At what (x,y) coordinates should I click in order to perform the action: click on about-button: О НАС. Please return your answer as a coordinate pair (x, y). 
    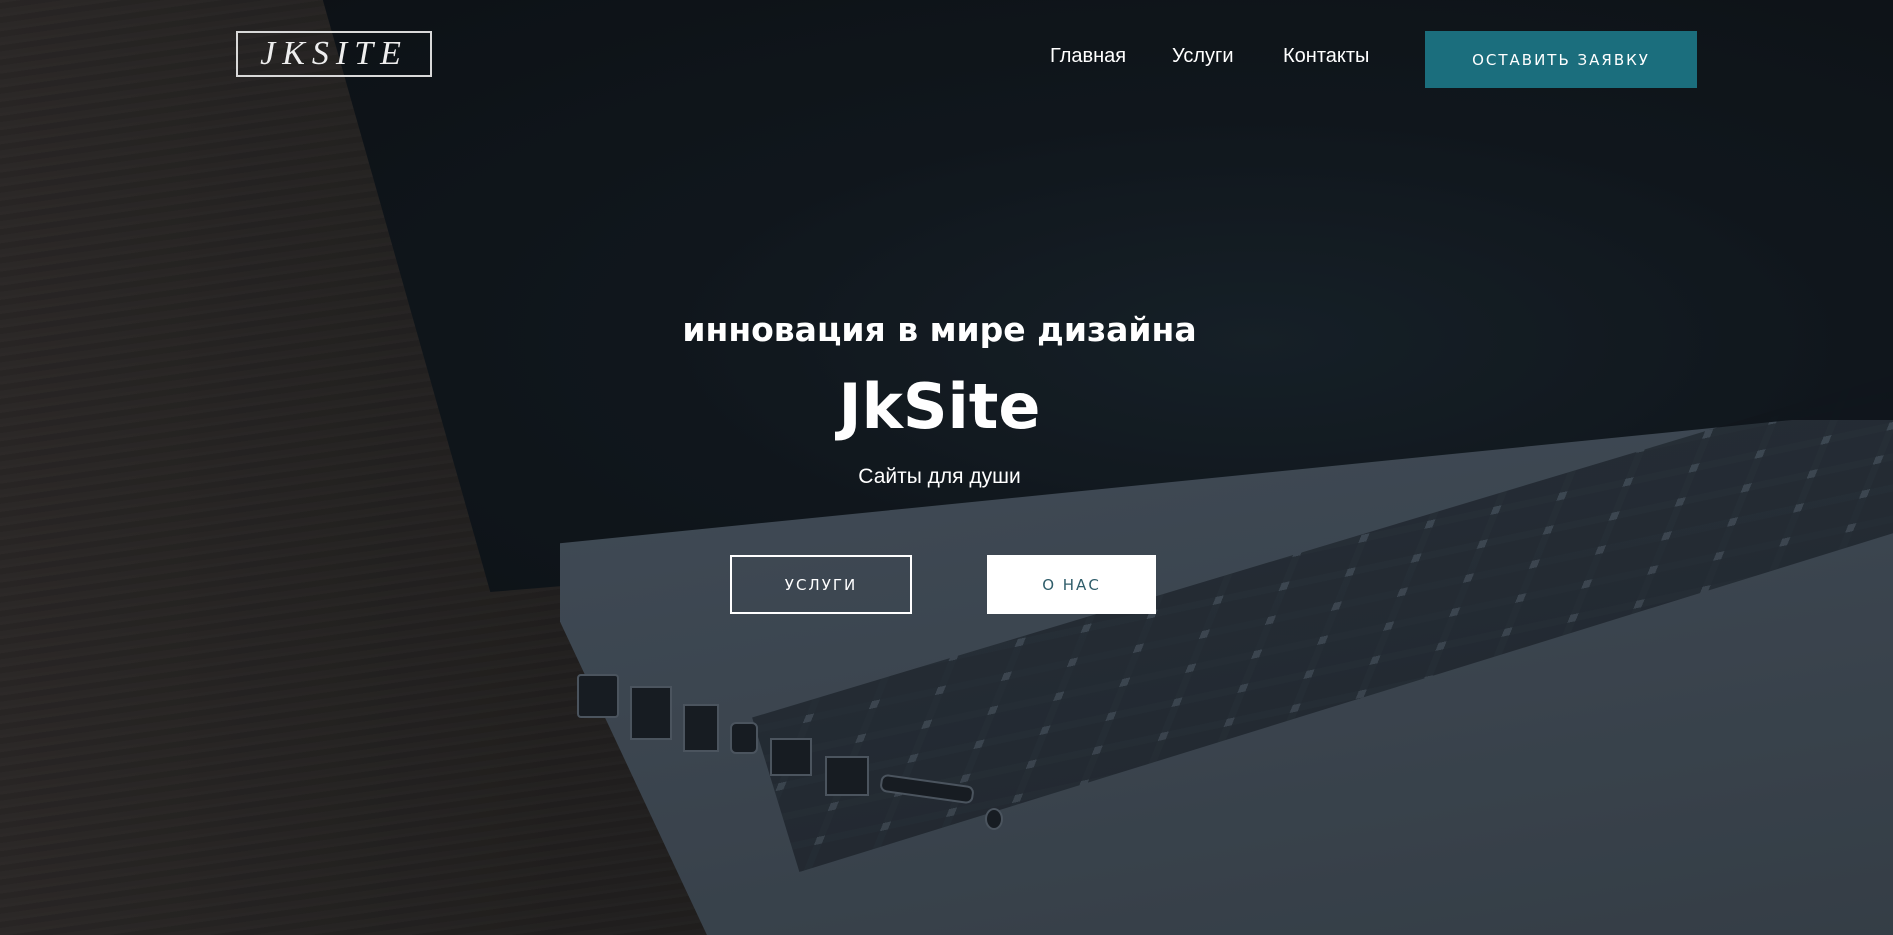
    Looking at the image, I should click on (1071, 584).